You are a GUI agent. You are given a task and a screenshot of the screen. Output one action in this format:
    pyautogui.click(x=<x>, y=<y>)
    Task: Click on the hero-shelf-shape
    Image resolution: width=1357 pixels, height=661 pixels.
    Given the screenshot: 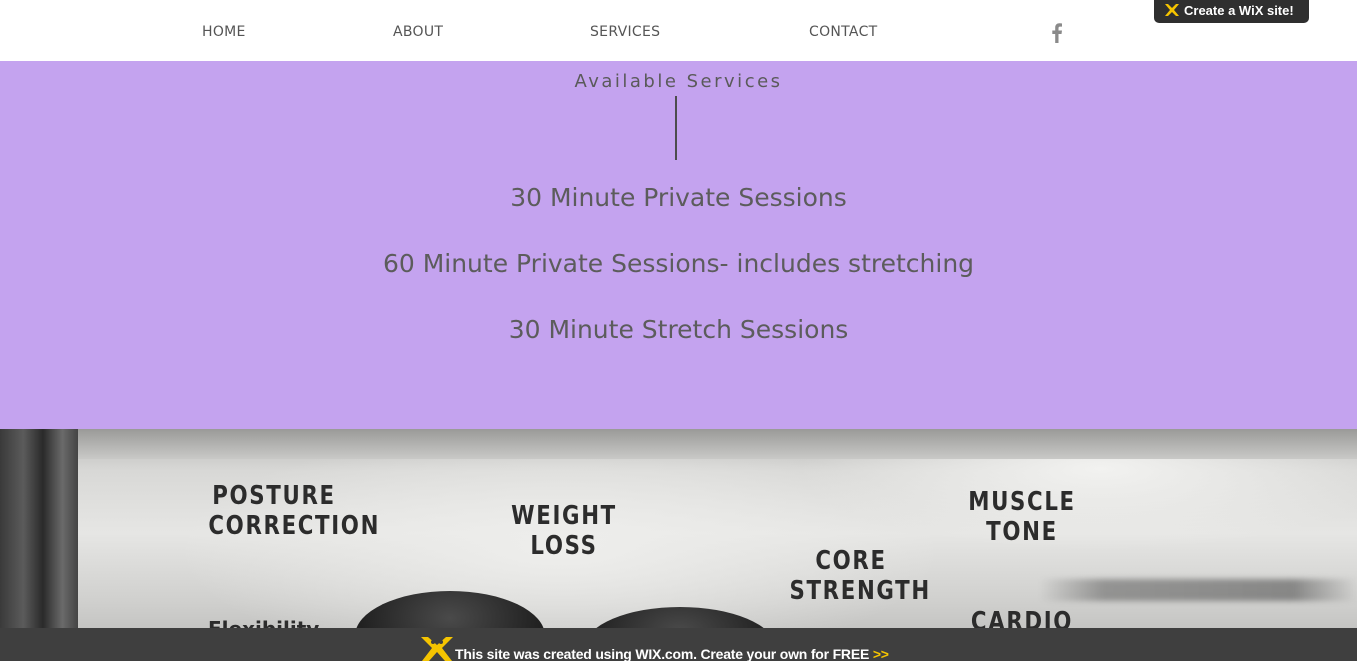 What is the action you would take?
    pyautogui.click(x=717, y=444)
    